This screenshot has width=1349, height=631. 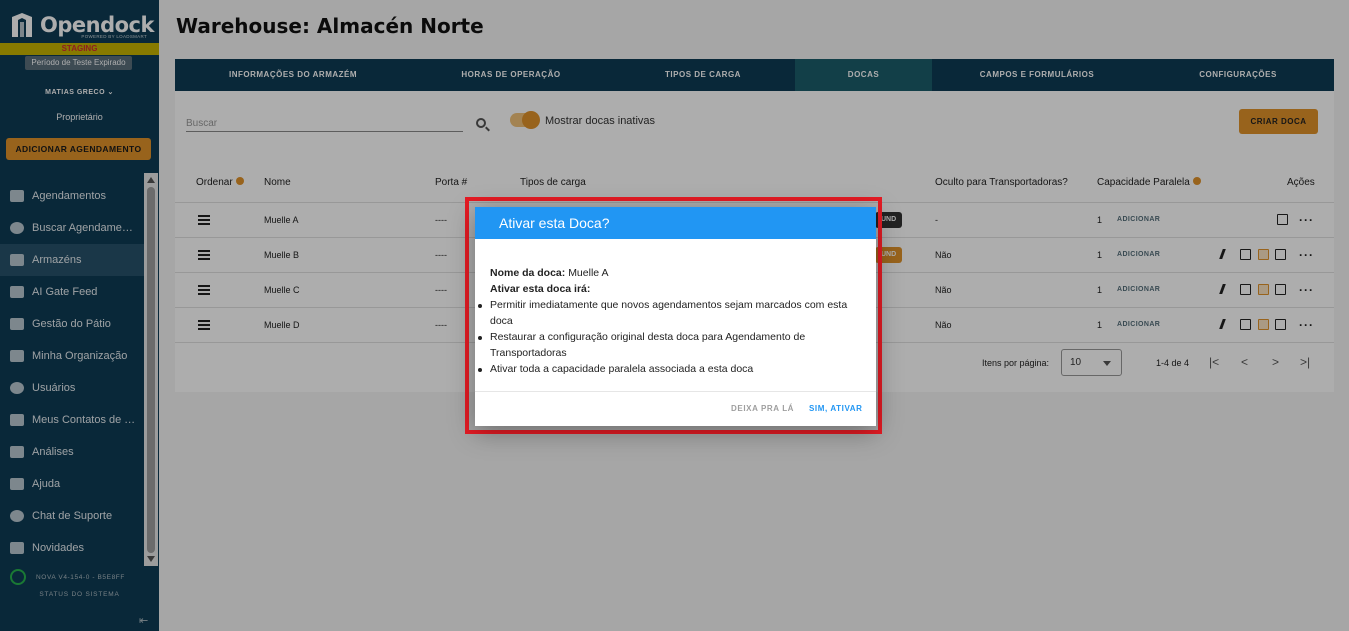 What do you see at coordinates (675, 223) in the screenshot?
I see `dialog-title: Ativar esta Doca?` at bounding box center [675, 223].